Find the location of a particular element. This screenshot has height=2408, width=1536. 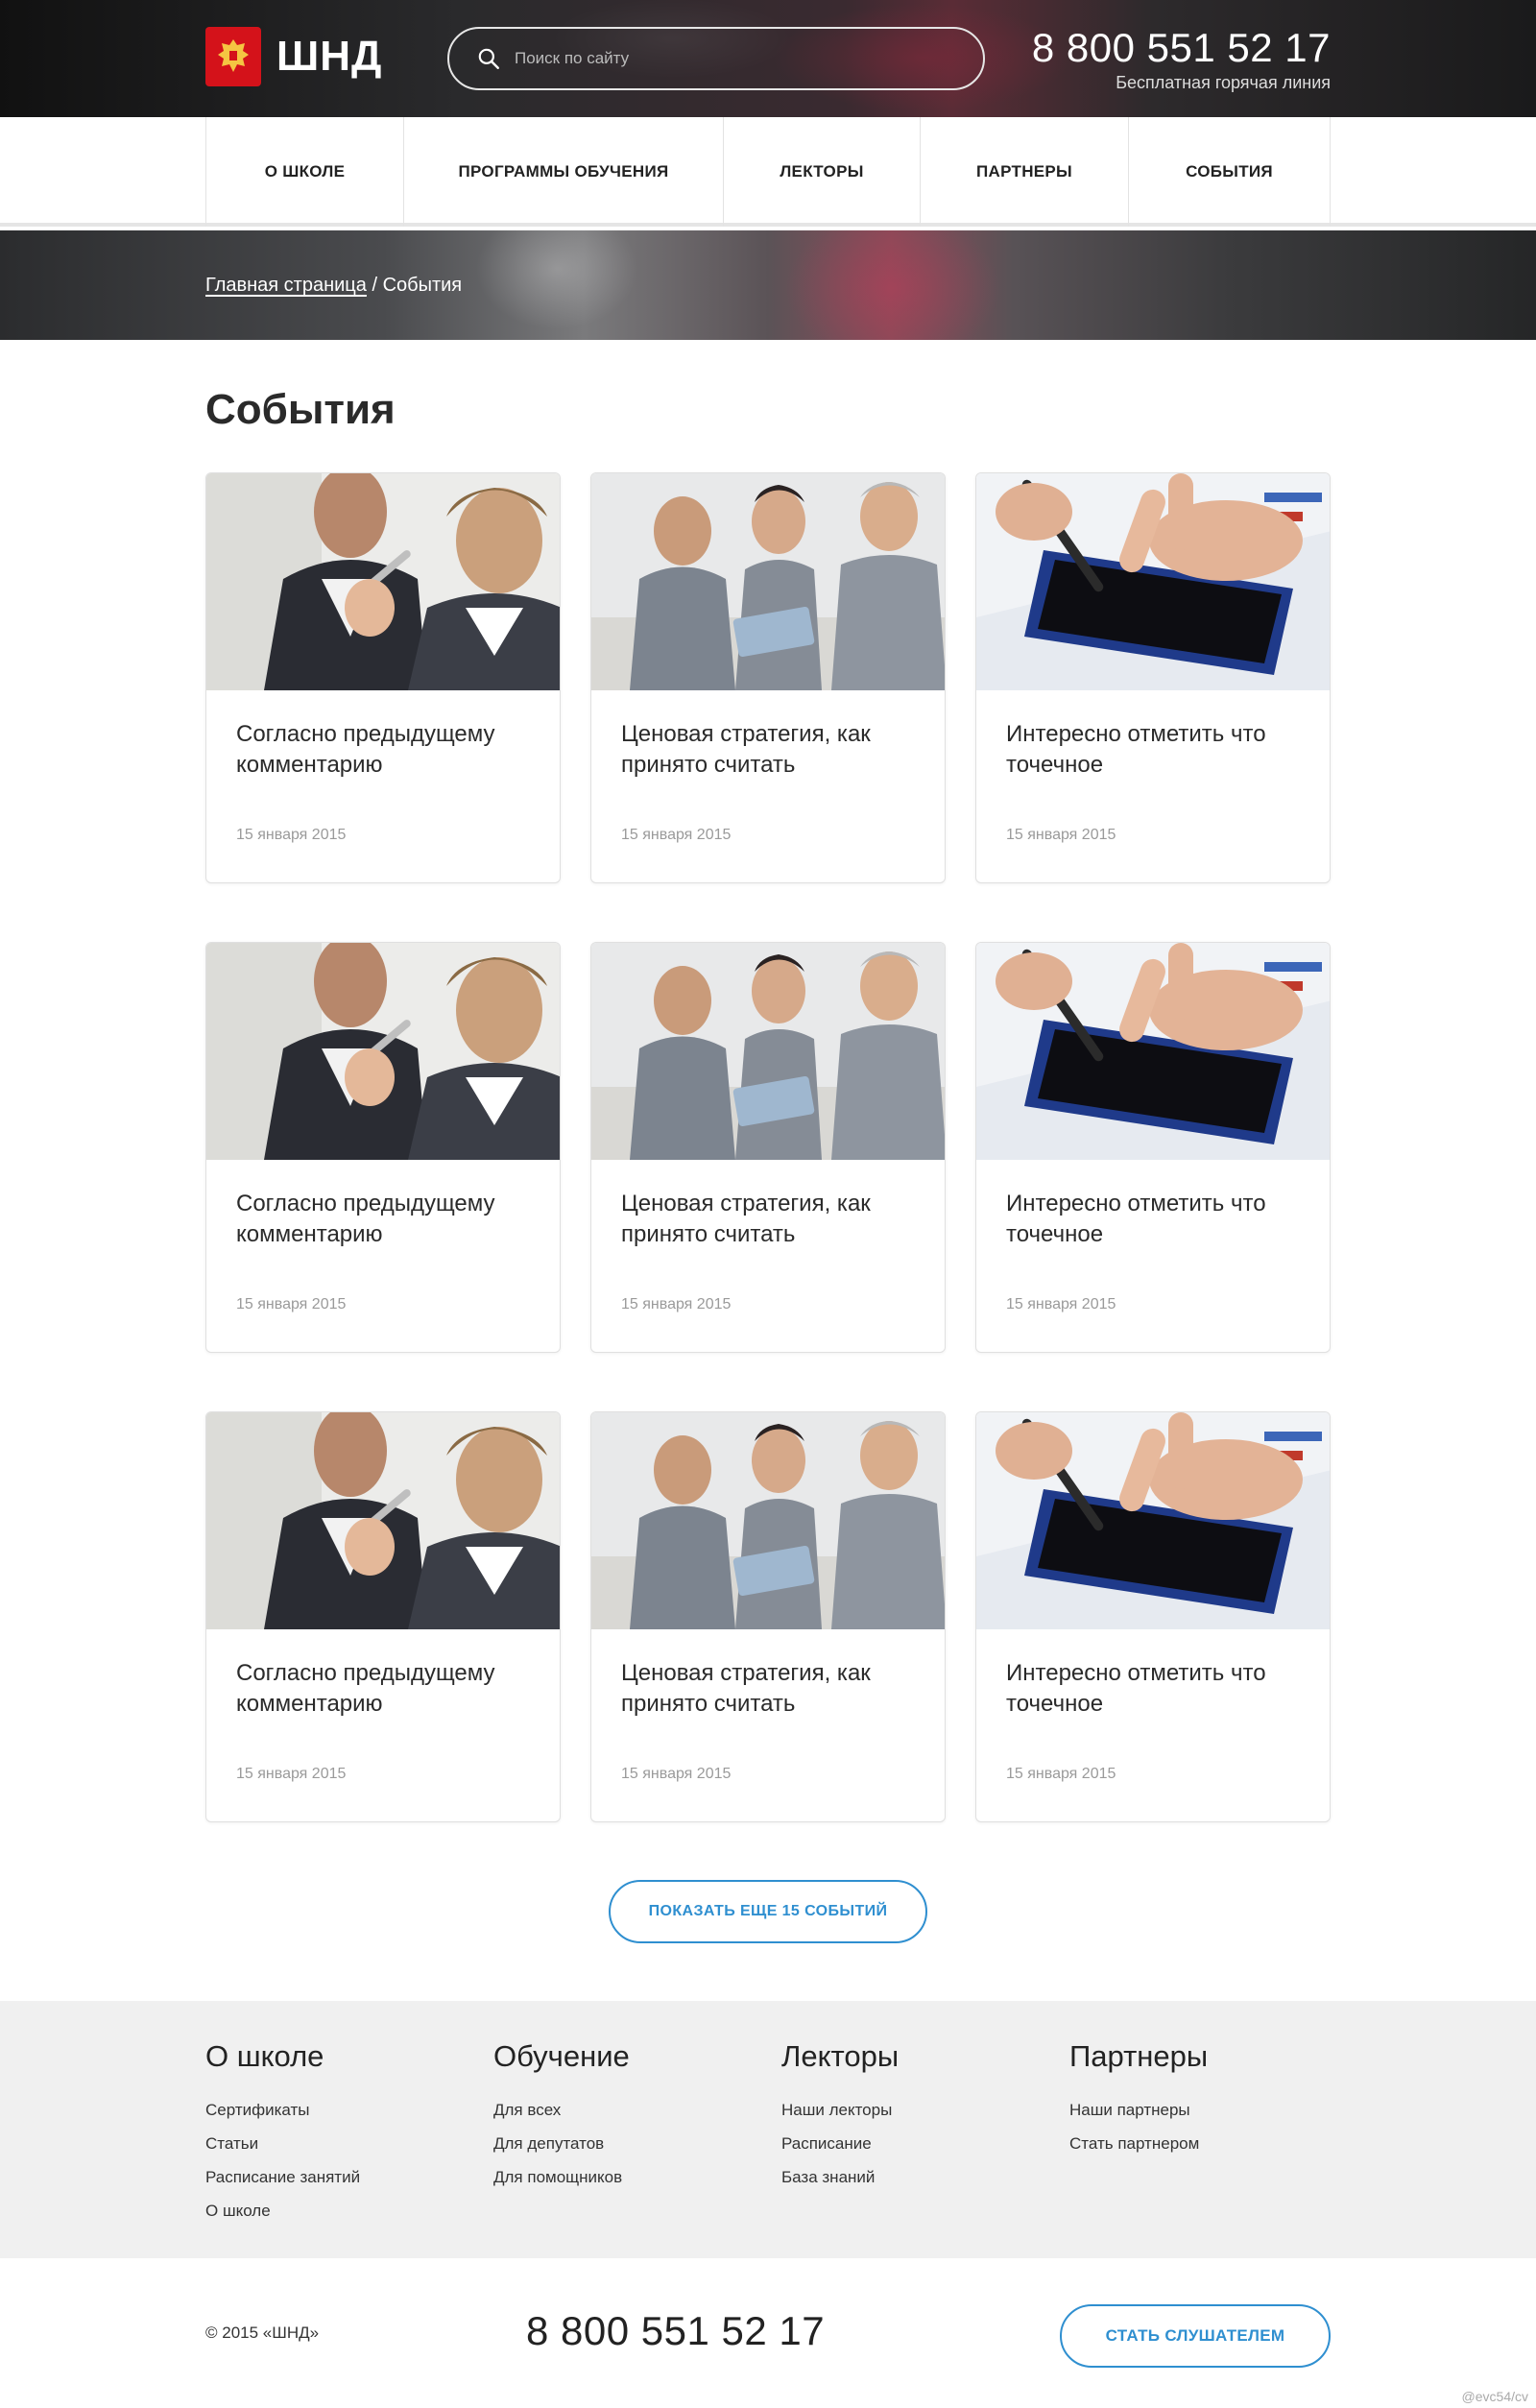

become-listener-button: СТАТЬ СЛУШАТЕЛЕМ is located at coordinates (1195, 2336).